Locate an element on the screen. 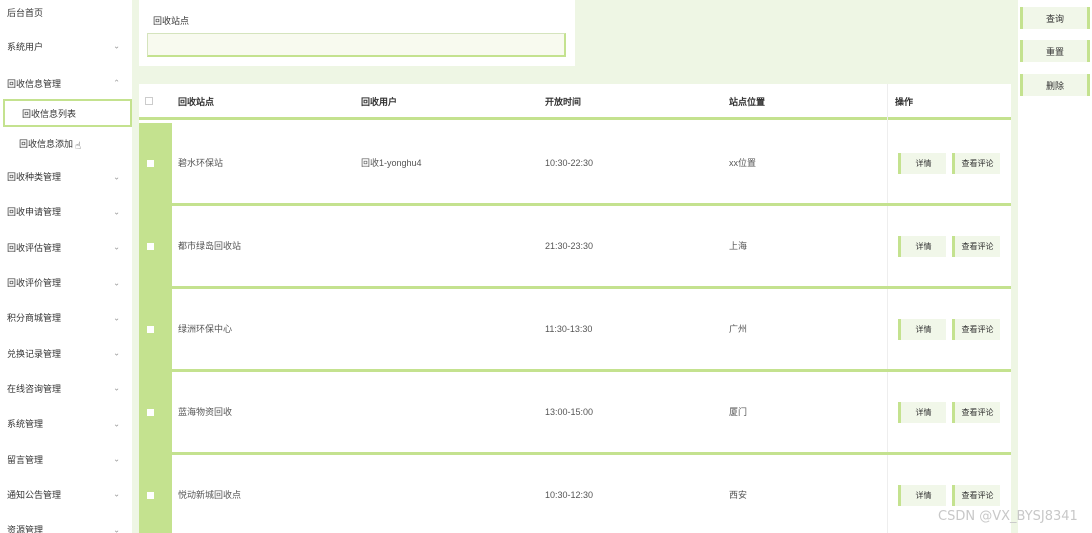  cell-location: 上海 is located at coordinates (738, 246).